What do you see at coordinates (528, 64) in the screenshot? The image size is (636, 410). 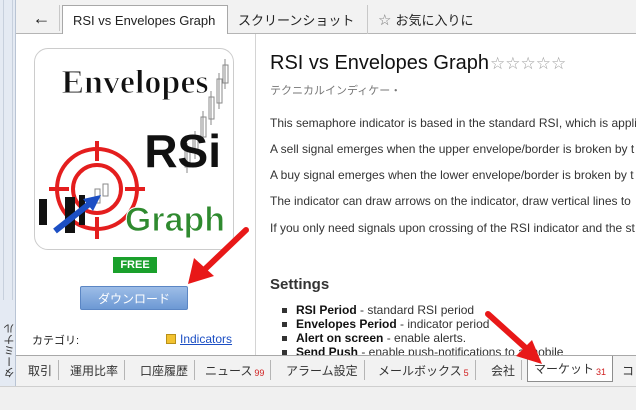 I see `rating-stars: ☆☆☆☆☆` at bounding box center [528, 64].